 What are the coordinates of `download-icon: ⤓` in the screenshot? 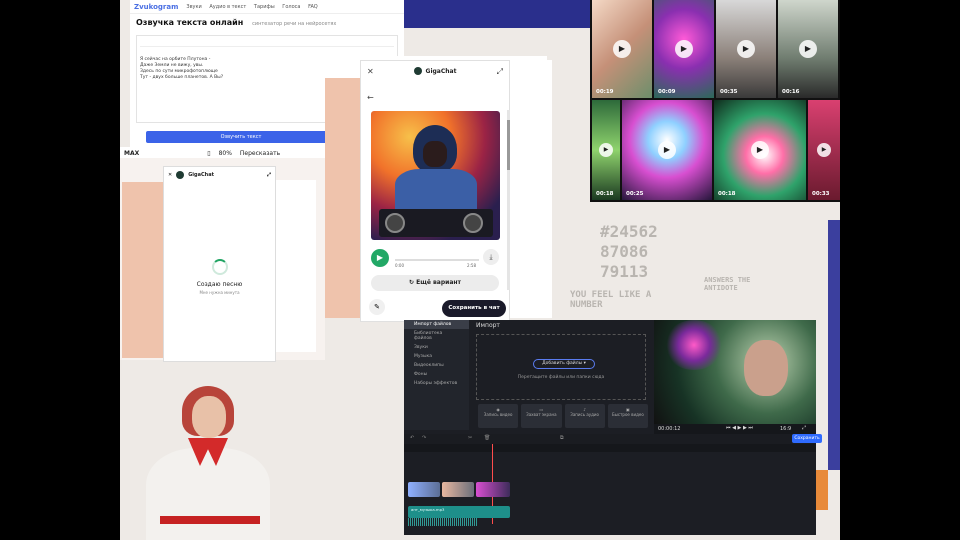 It's located at (491, 257).